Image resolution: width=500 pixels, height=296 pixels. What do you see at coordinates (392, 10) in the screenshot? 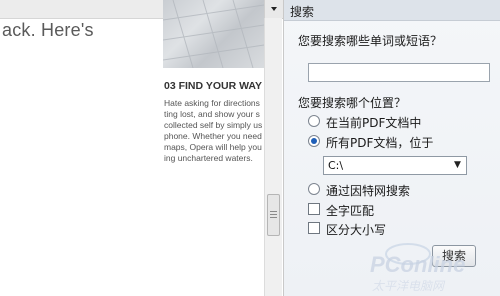
I see `search-pane-header: 搜索` at bounding box center [392, 10].